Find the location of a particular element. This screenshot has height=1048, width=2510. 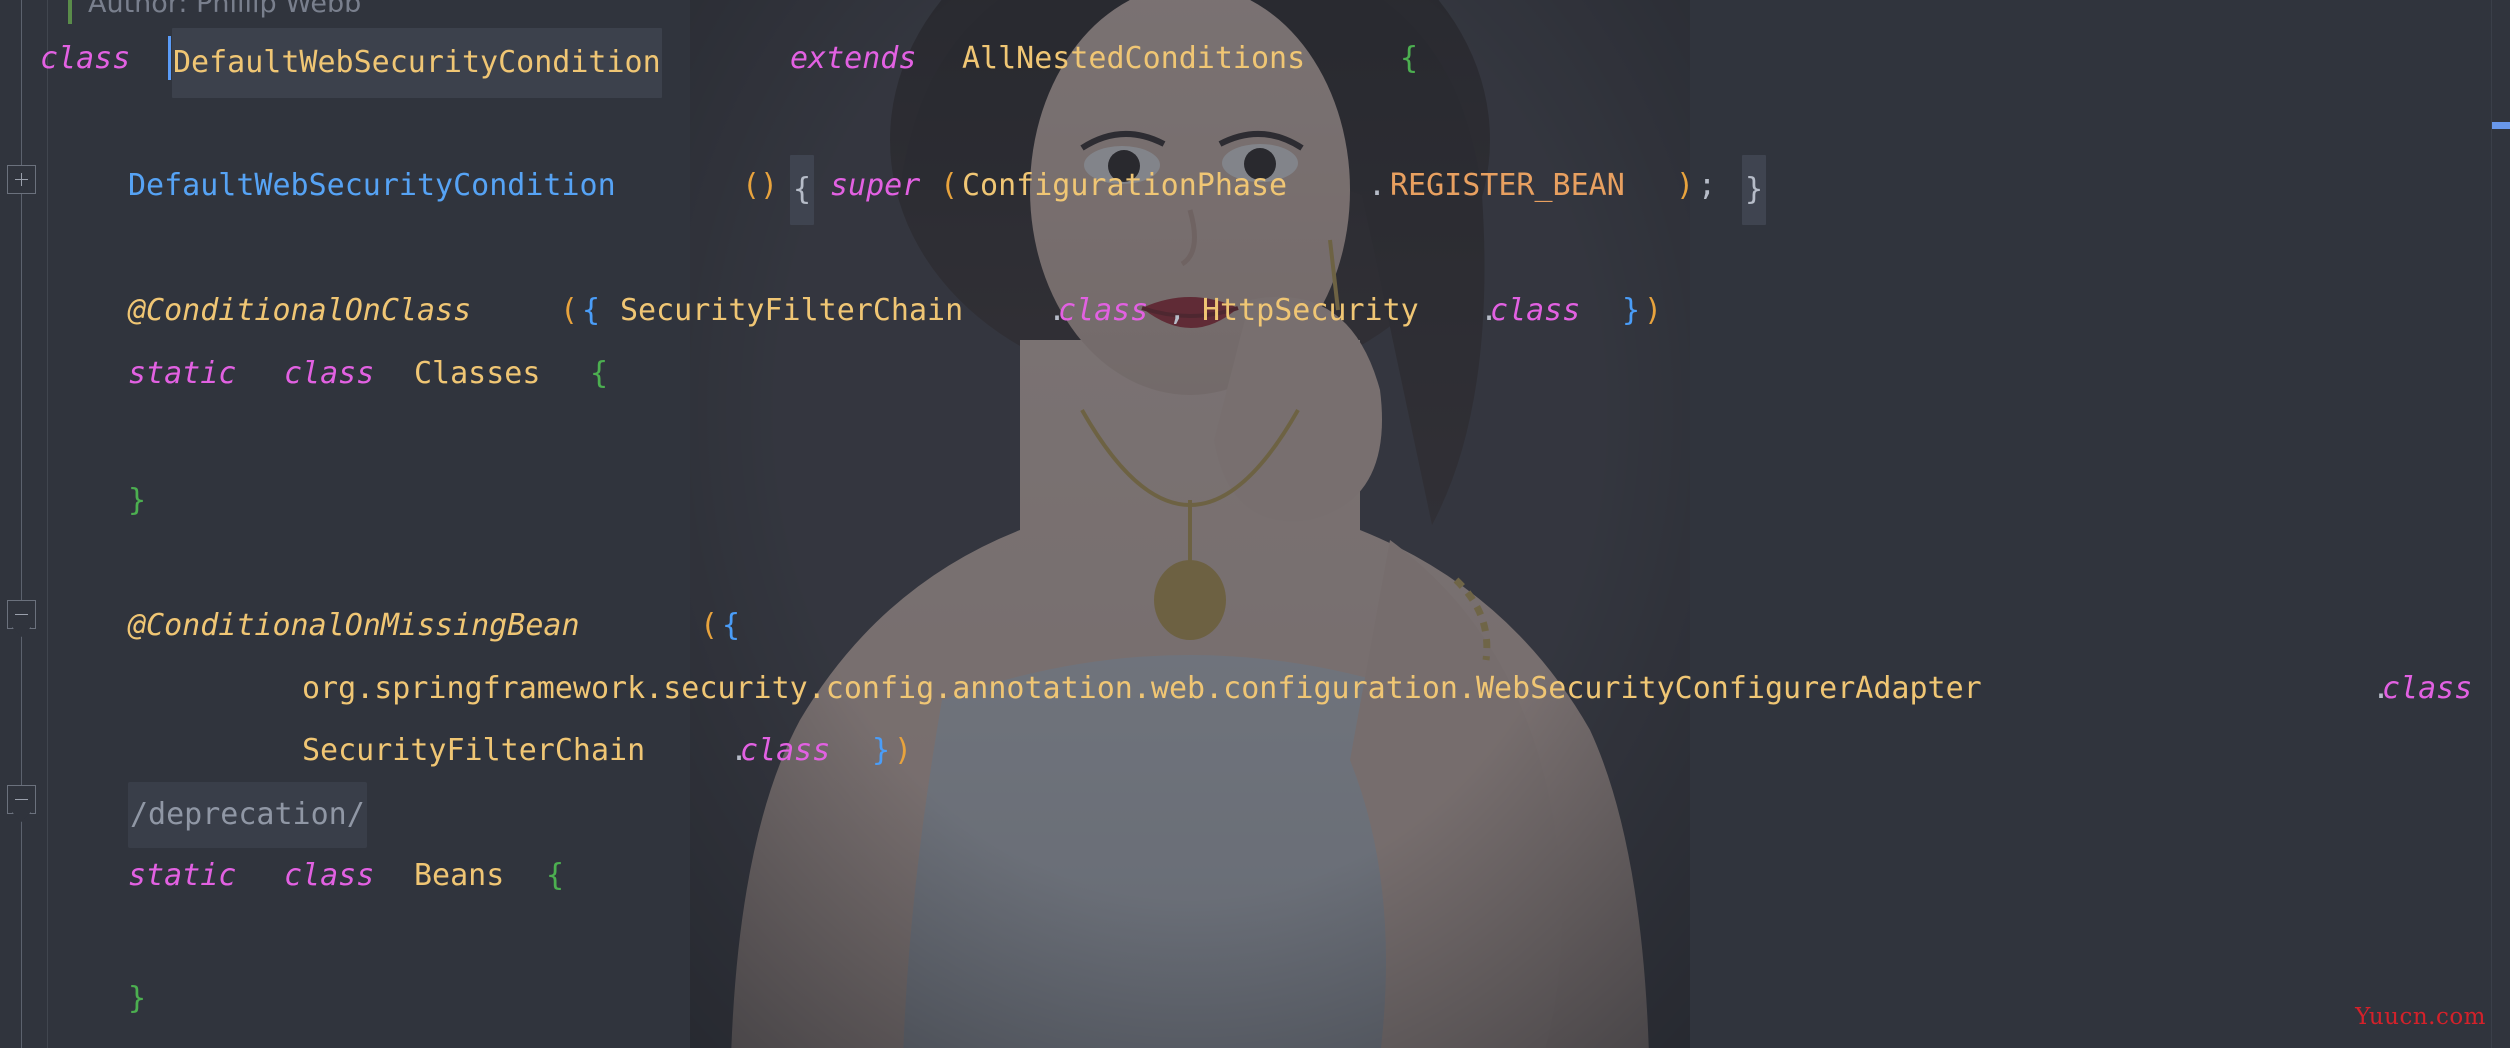

code-token: /deprecation/ is located at coordinates (247, 815).